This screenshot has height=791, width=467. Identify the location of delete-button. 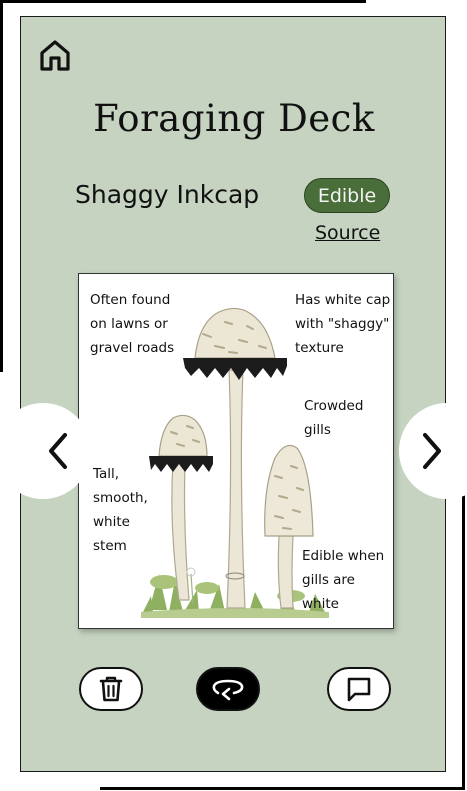
(111, 689).